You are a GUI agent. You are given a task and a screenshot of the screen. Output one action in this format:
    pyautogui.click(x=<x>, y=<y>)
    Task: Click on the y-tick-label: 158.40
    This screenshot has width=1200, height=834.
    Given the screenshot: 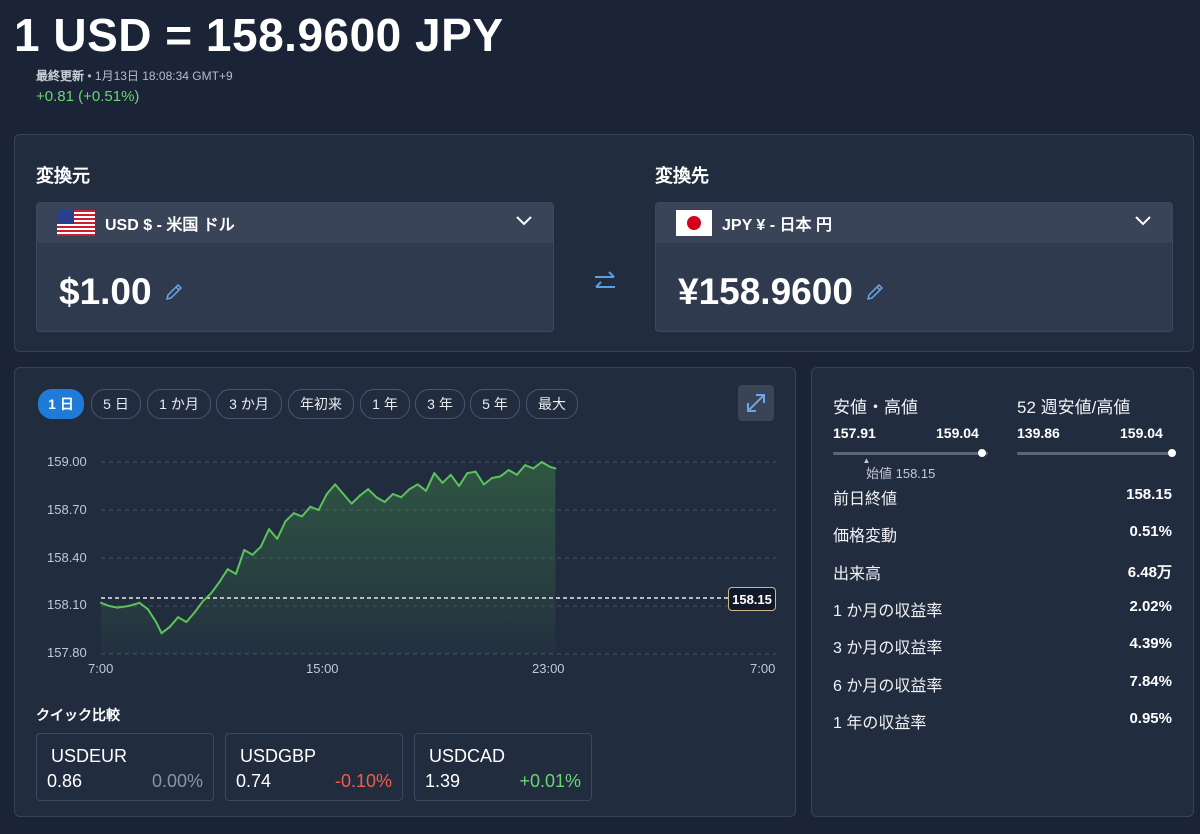 What is the action you would take?
    pyautogui.click(x=67, y=557)
    